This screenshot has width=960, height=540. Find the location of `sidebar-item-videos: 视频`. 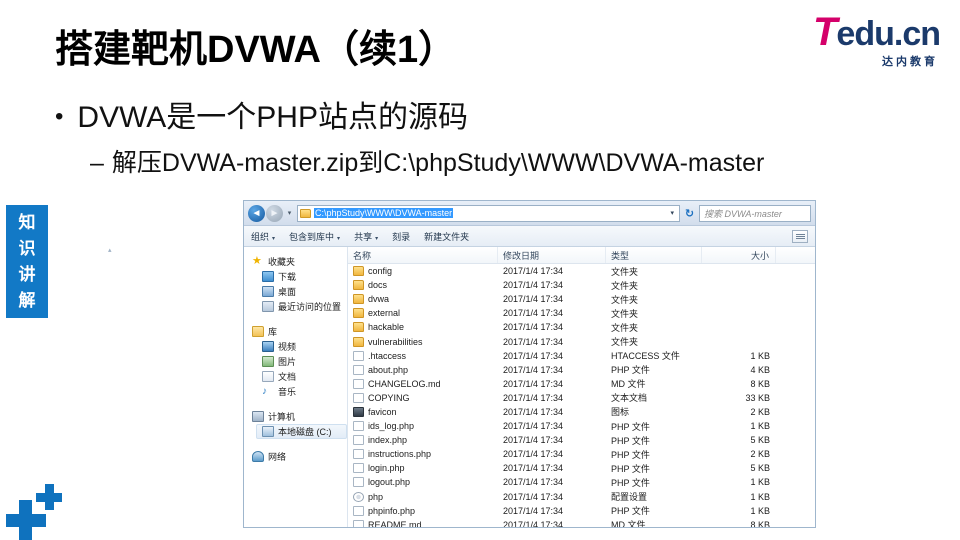

sidebar-item-videos: 视频 is located at coordinates (298, 346).